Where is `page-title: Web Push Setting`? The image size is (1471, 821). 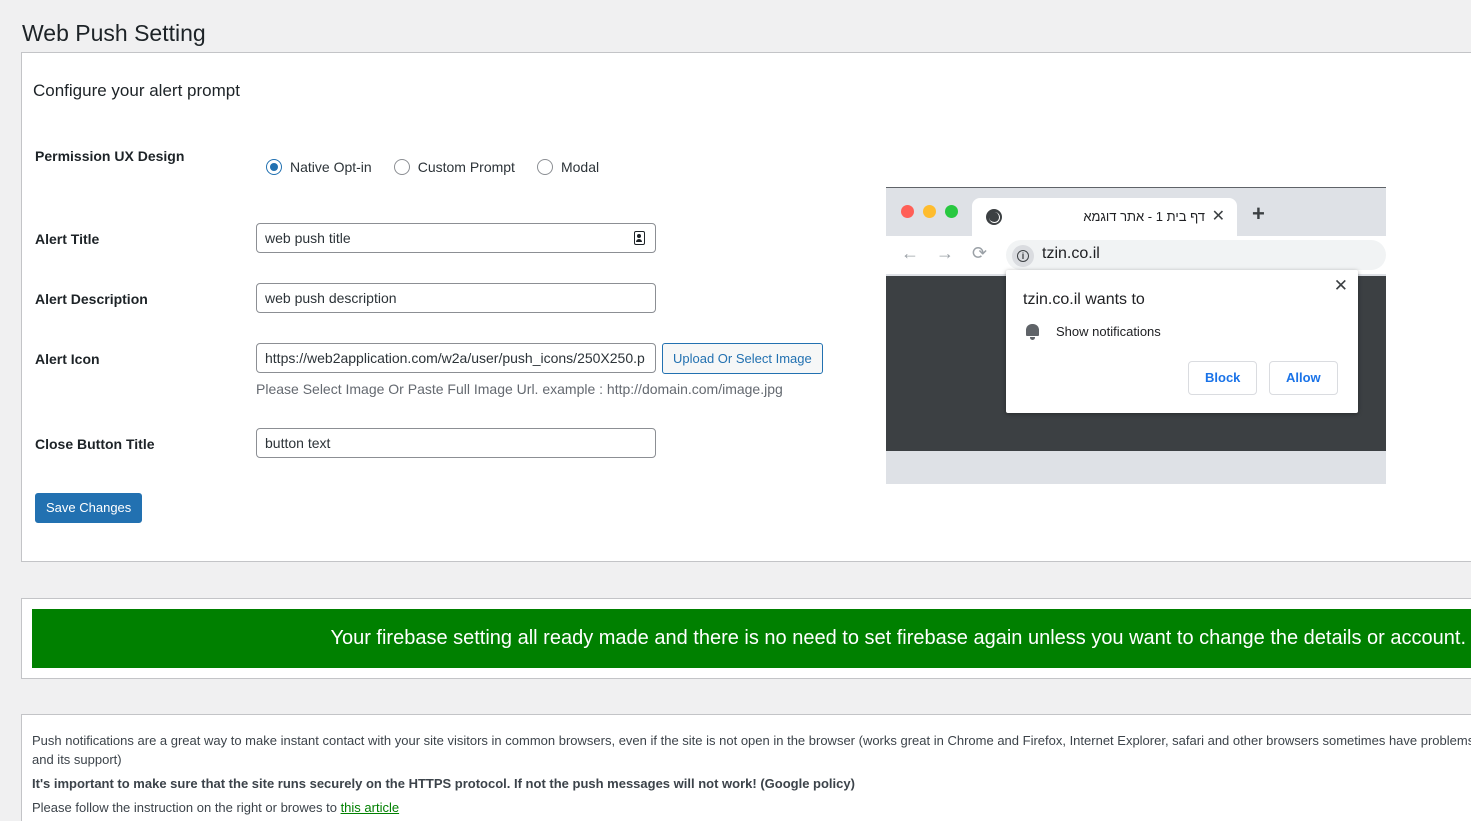 page-title: Web Push Setting is located at coordinates (114, 33).